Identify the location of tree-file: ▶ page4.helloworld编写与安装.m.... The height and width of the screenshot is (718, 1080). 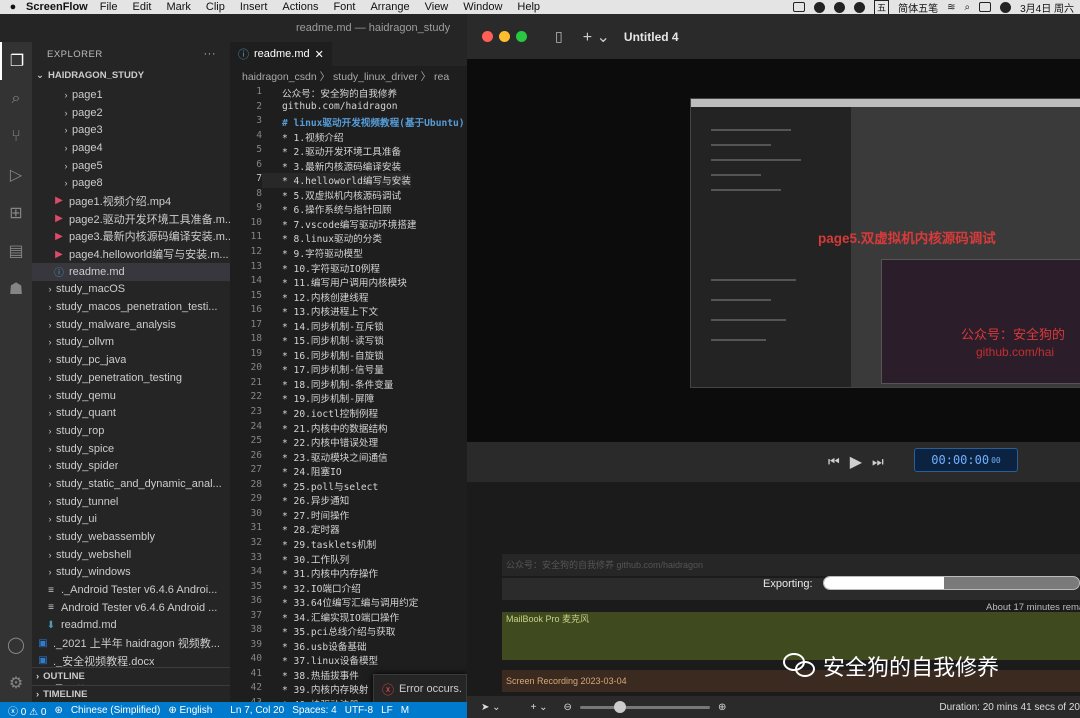
(131, 254).